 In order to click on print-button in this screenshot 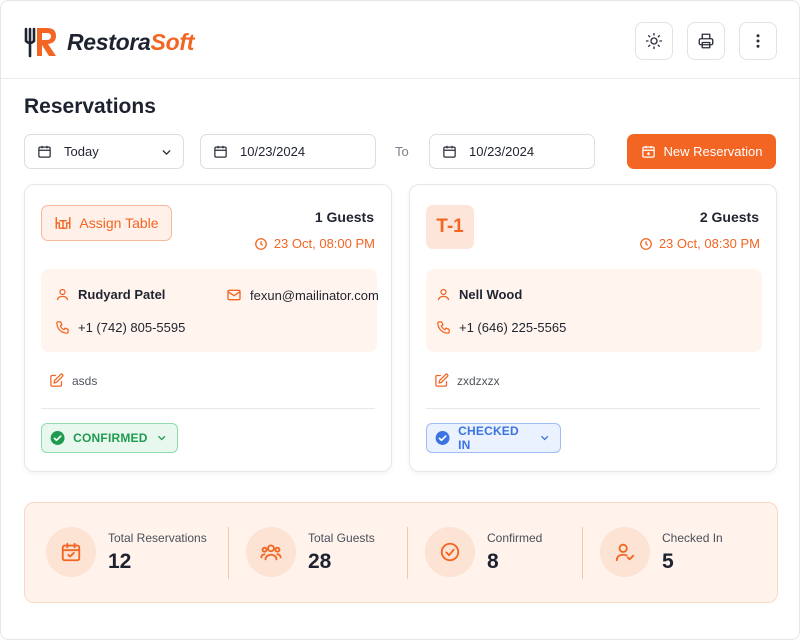, I will do `click(706, 41)`.